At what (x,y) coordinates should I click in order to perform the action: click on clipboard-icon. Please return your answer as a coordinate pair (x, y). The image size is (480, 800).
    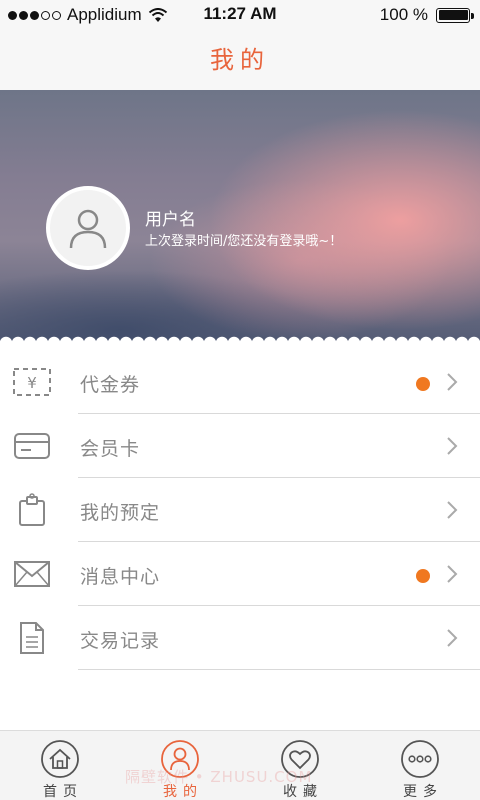
    Looking at the image, I should click on (32, 510).